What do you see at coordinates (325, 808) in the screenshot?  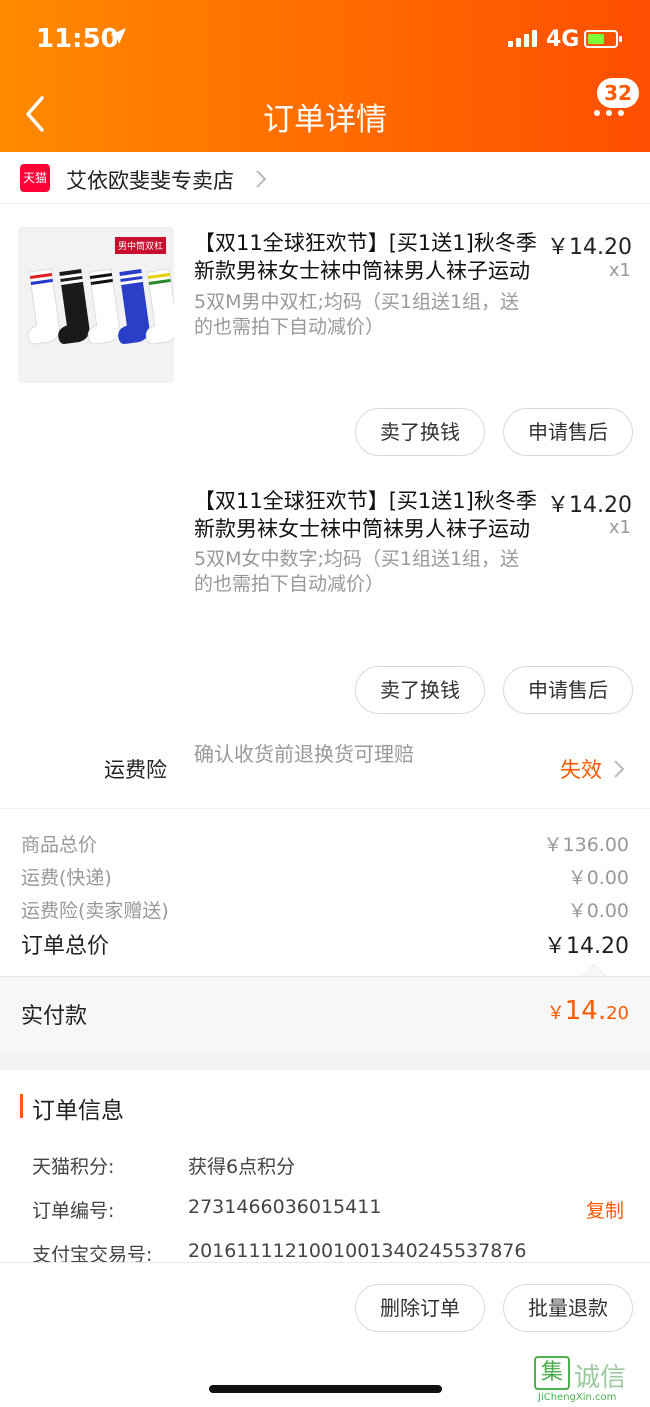 I see `divider` at bounding box center [325, 808].